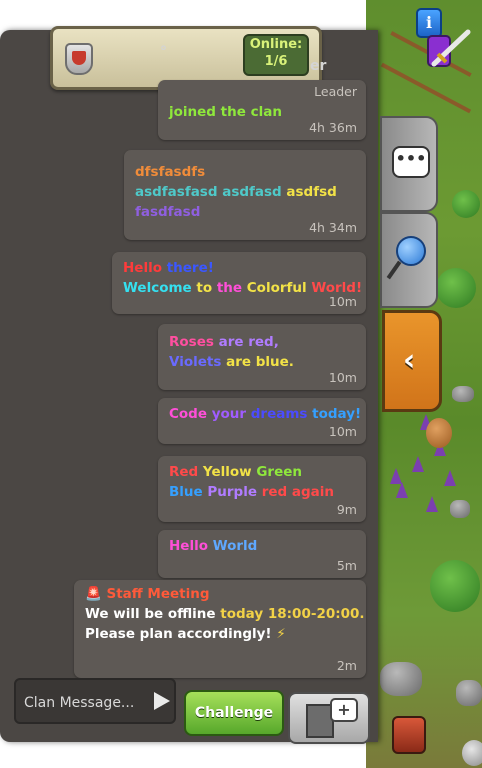  Describe the element at coordinates (439, 433) in the screenshot. I see `egg-decoration` at that location.